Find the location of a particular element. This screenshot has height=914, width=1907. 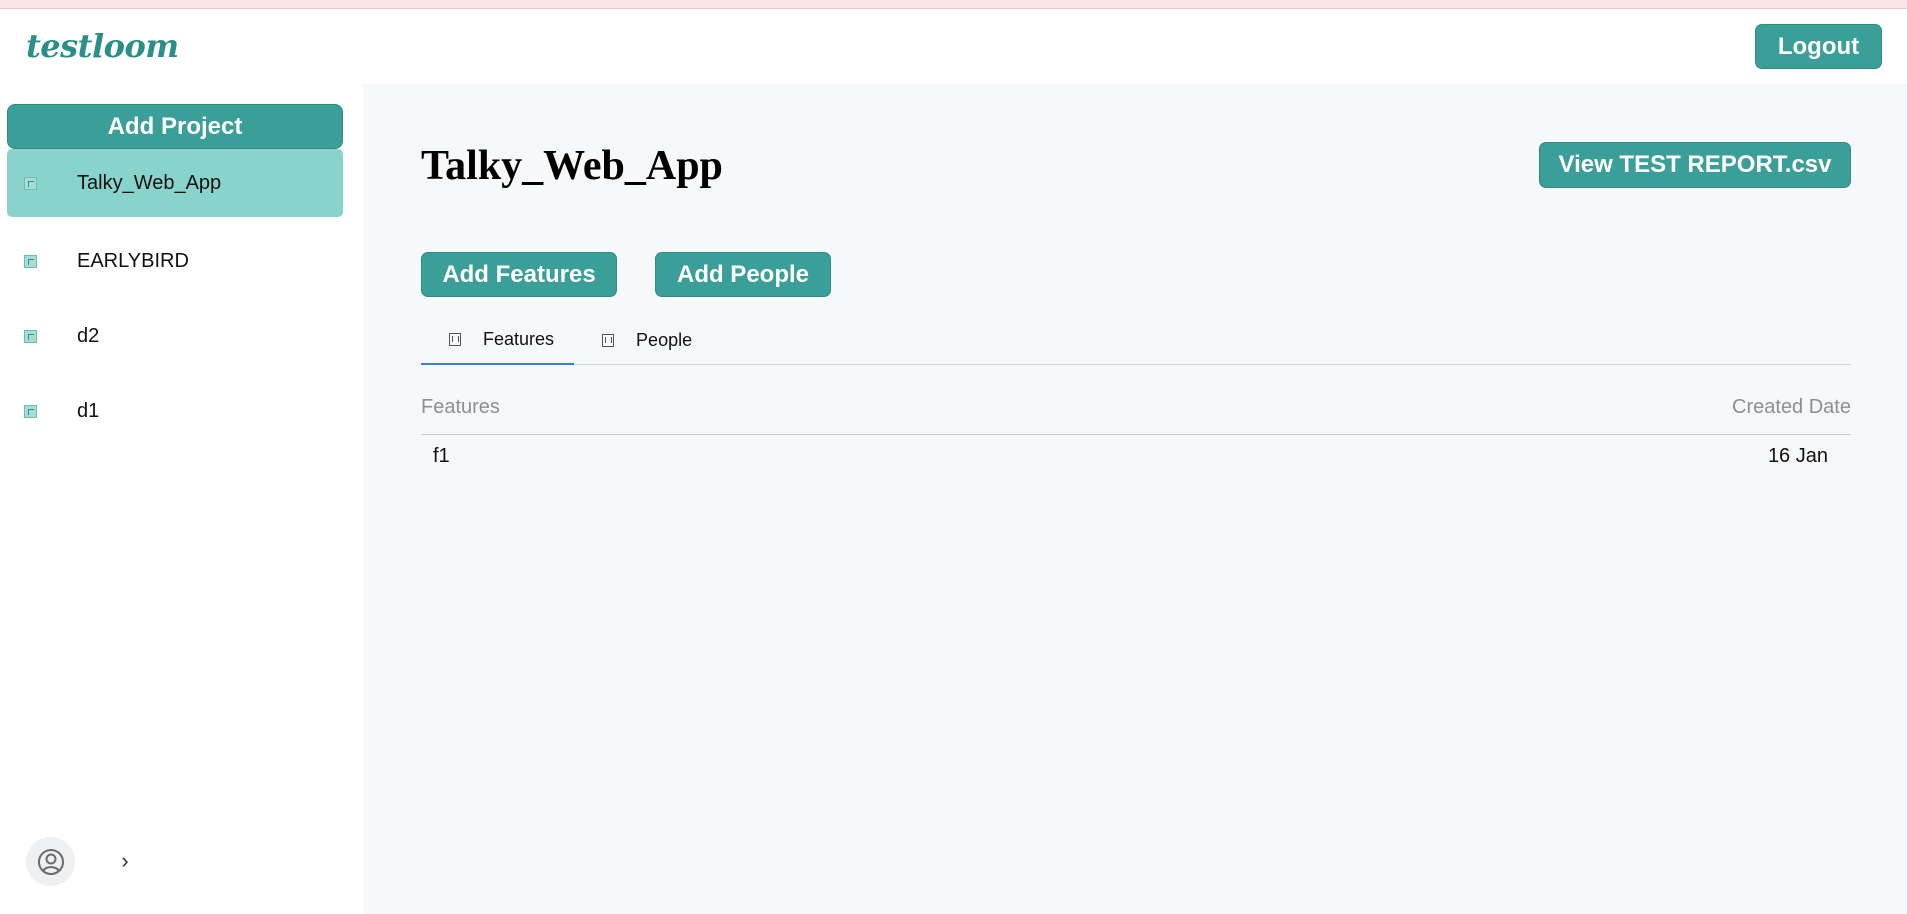

table-row: f1 16 Jan is located at coordinates (1136, 460).